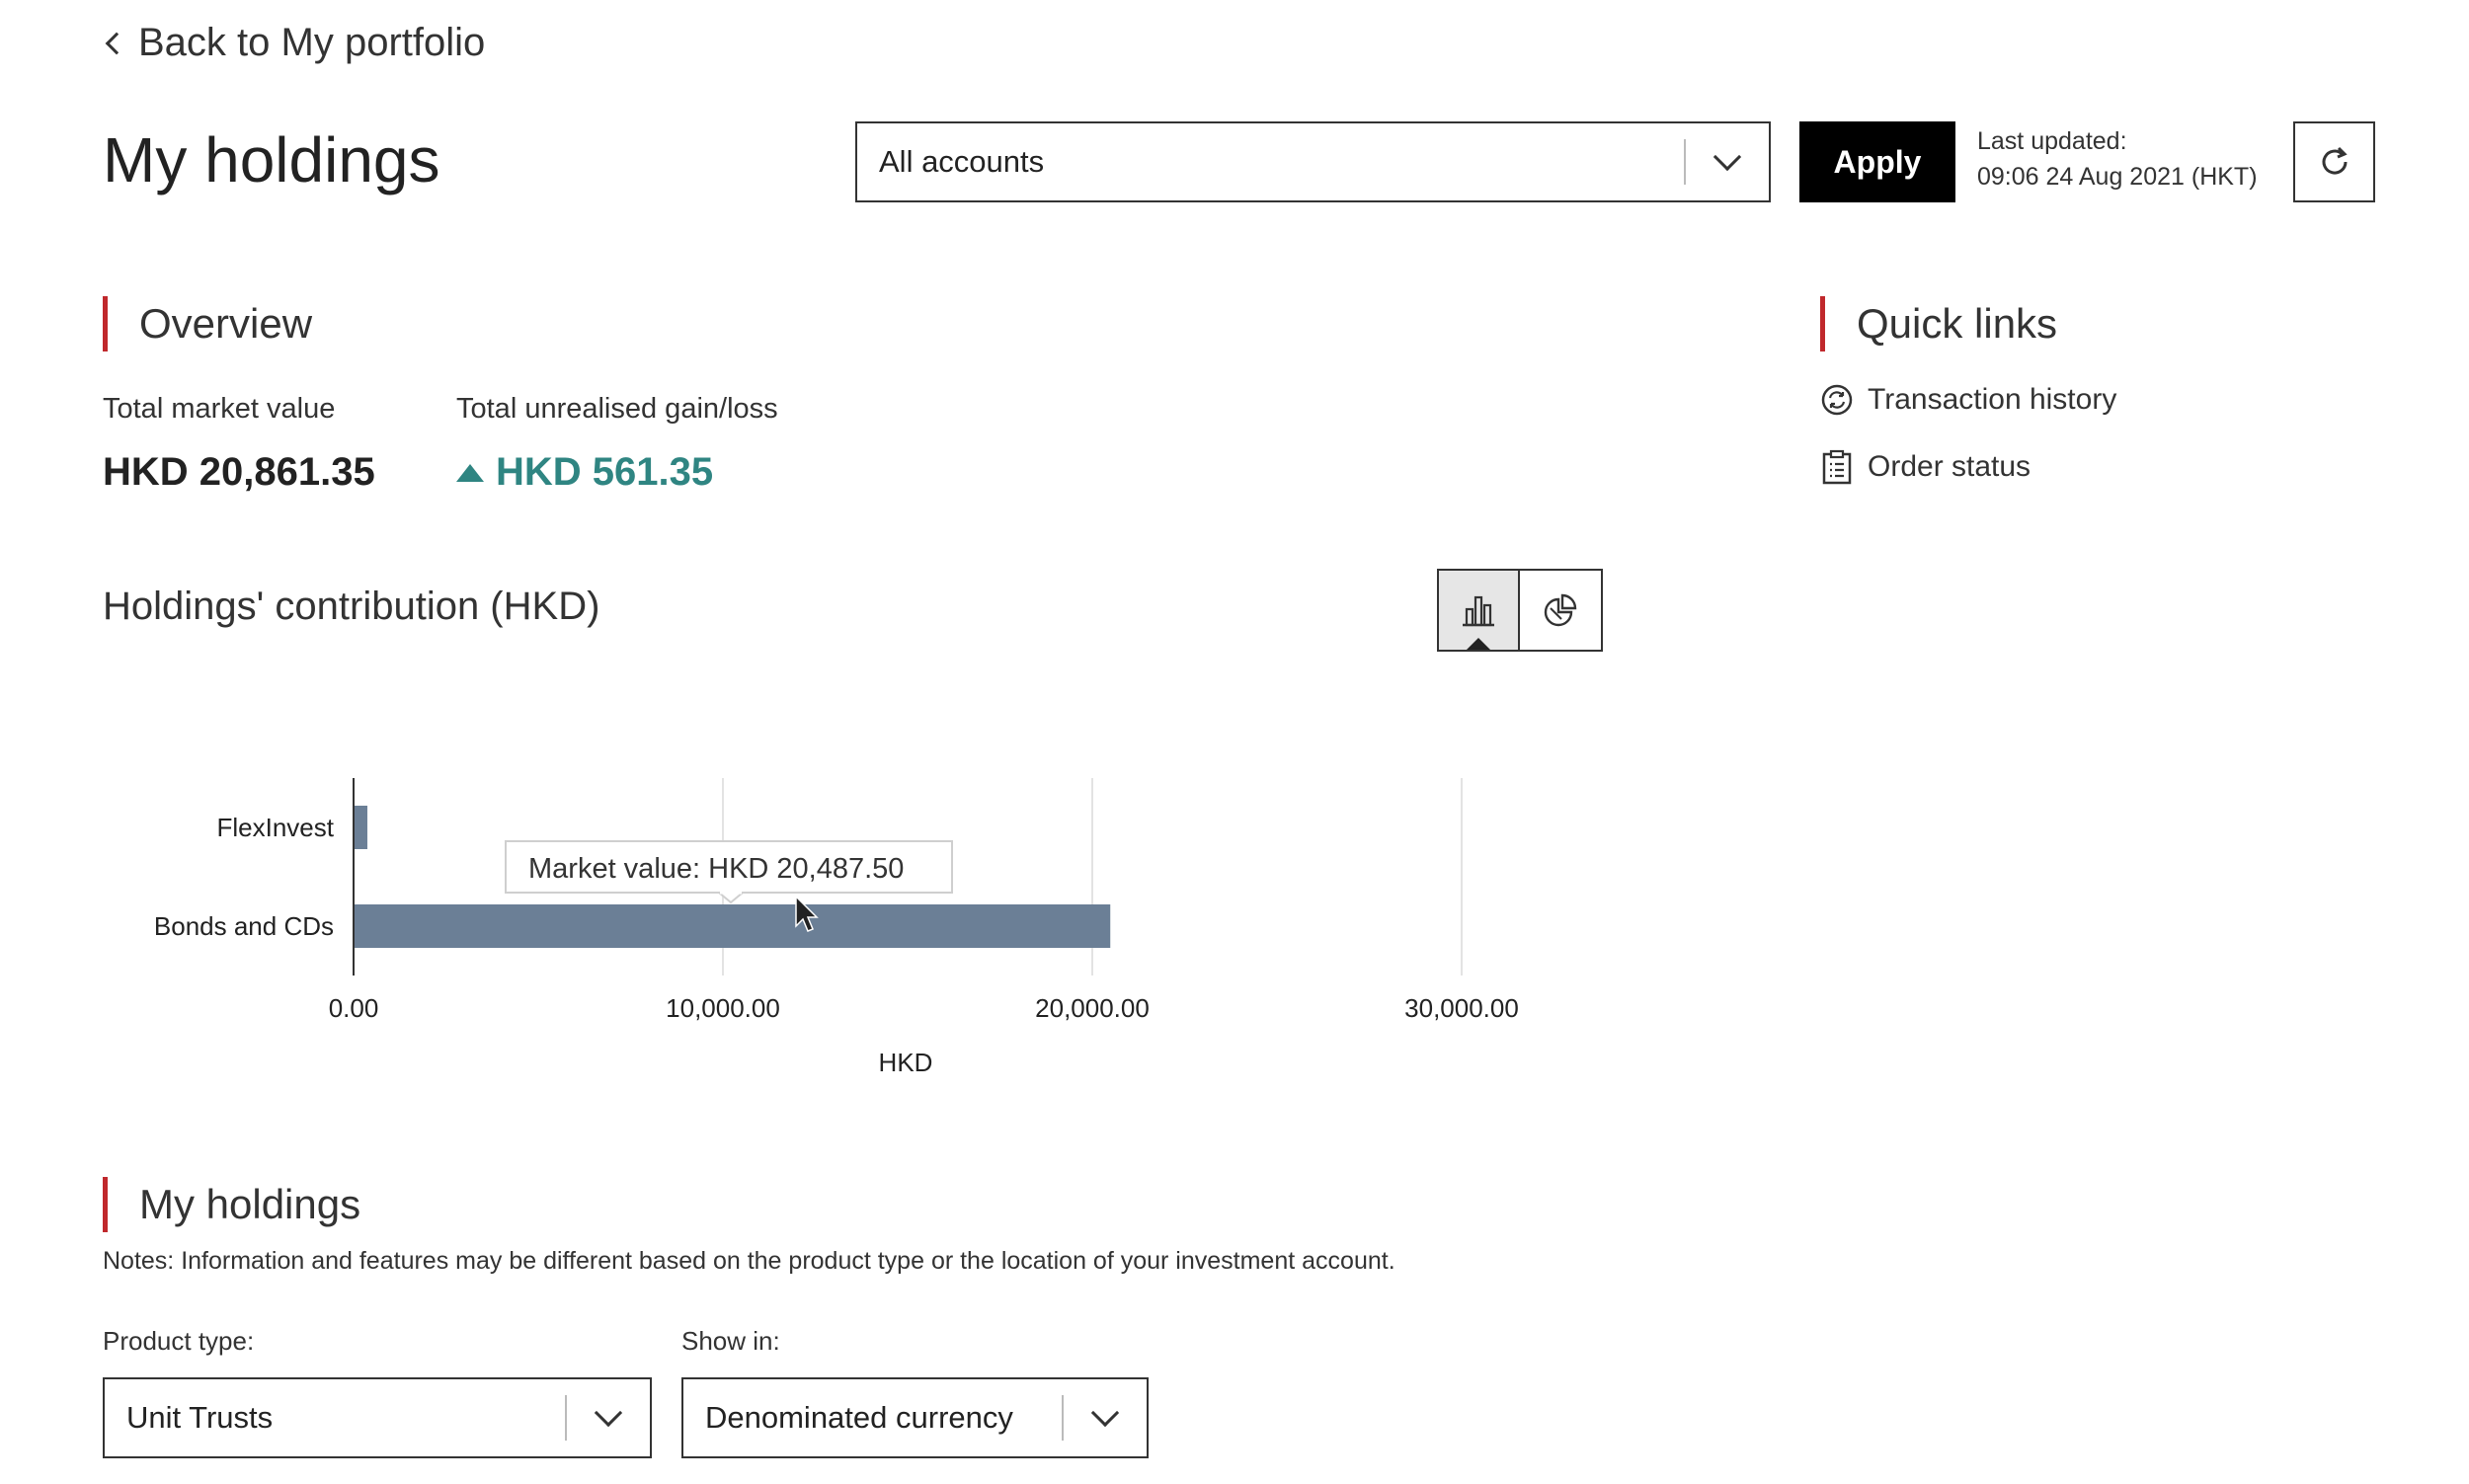 The image size is (2469, 1484). I want to click on clipboard-icon, so click(1837, 467).